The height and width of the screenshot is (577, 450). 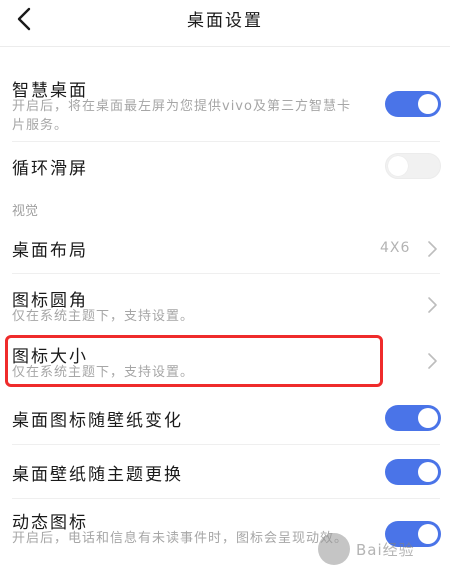 I want to click on icon-follow-wallpaper-toggle, so click(x=413, y=418).